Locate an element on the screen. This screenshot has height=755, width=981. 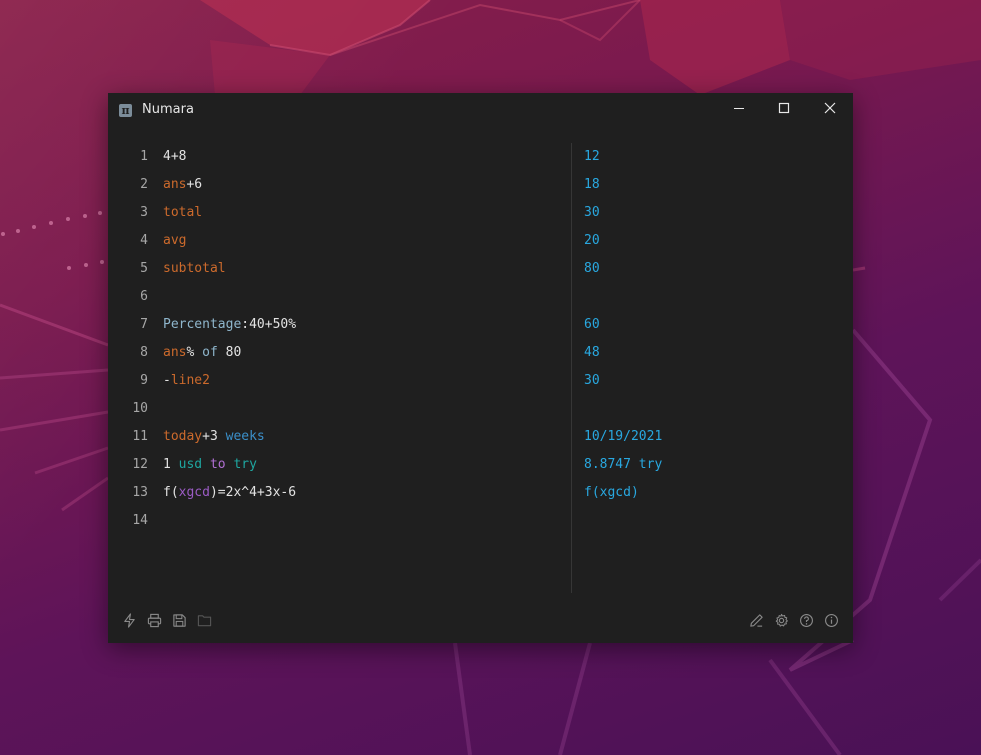
code-token: 80 is located at coordinates (229, 352).